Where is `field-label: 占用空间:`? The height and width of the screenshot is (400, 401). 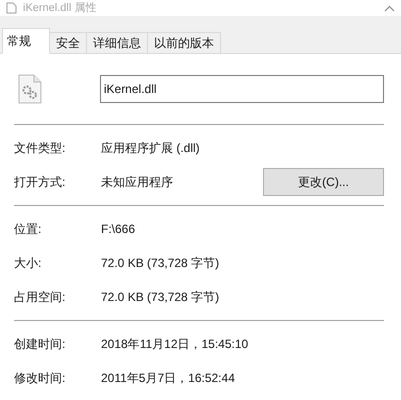
field-label: 占用空间: is located at coordinates (40, 297).